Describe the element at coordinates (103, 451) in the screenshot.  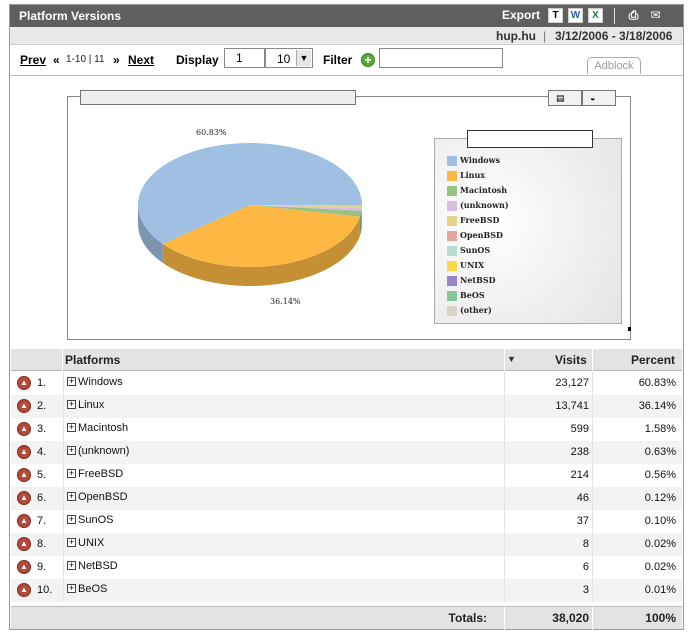
I see `row-platform-name: (unknown)` at that location.